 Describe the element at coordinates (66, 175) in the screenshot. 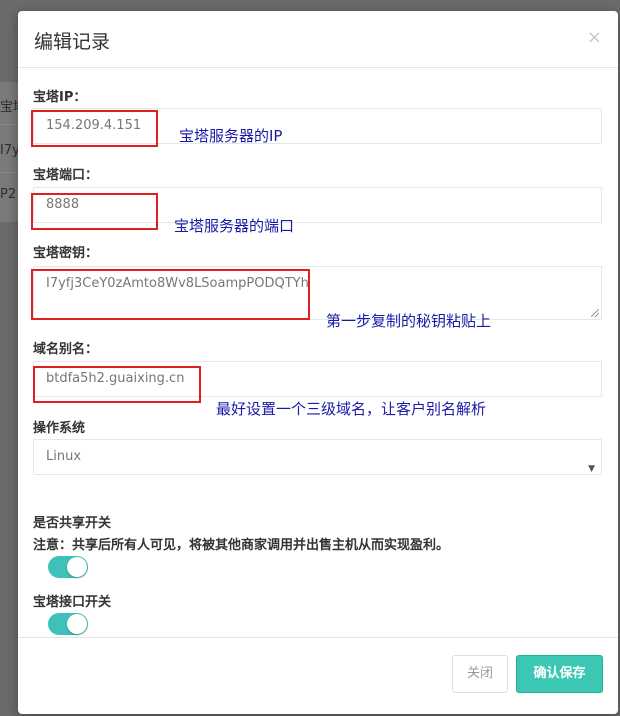

I see `port-label: 宝塔端口：` at that location.